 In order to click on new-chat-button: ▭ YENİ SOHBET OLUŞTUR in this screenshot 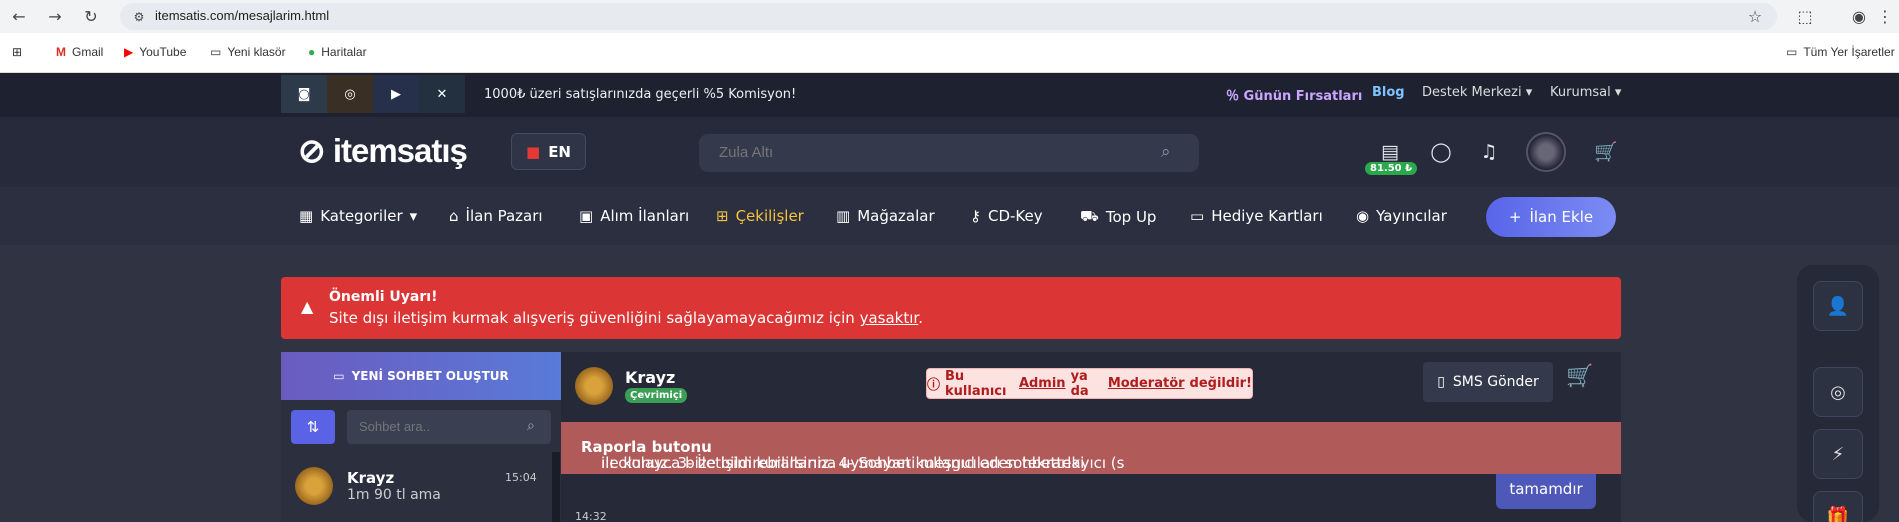, I will do `click(421, 376)`.